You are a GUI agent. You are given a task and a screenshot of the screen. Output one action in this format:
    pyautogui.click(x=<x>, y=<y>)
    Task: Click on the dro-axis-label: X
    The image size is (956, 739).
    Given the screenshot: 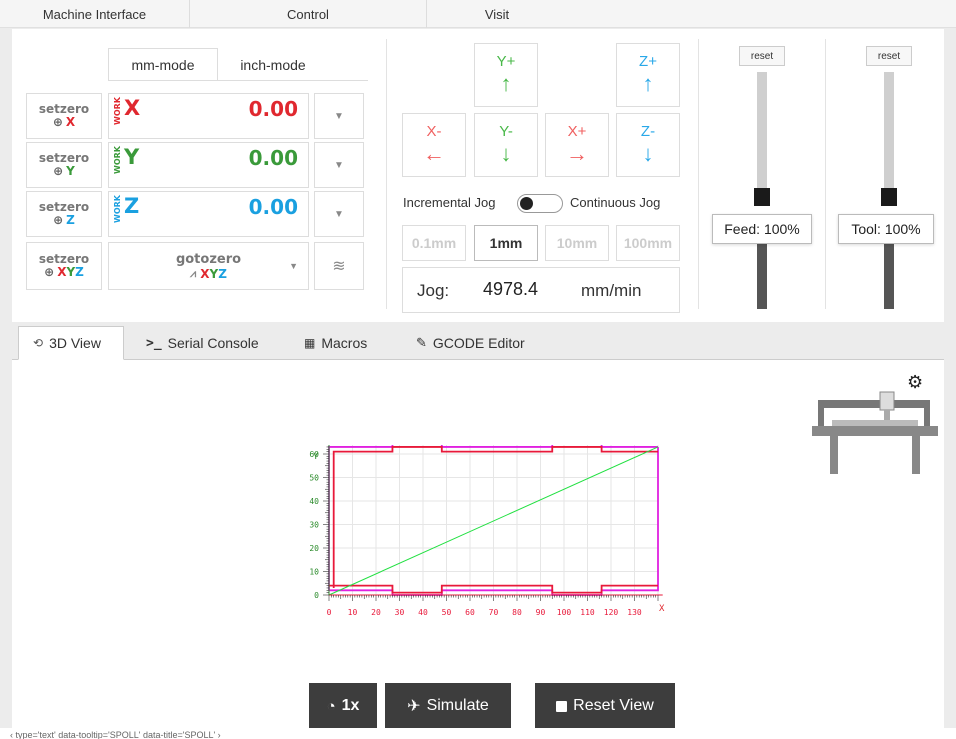 What is the action you would take?
    pyautogui.click(x=132, y=108)
    